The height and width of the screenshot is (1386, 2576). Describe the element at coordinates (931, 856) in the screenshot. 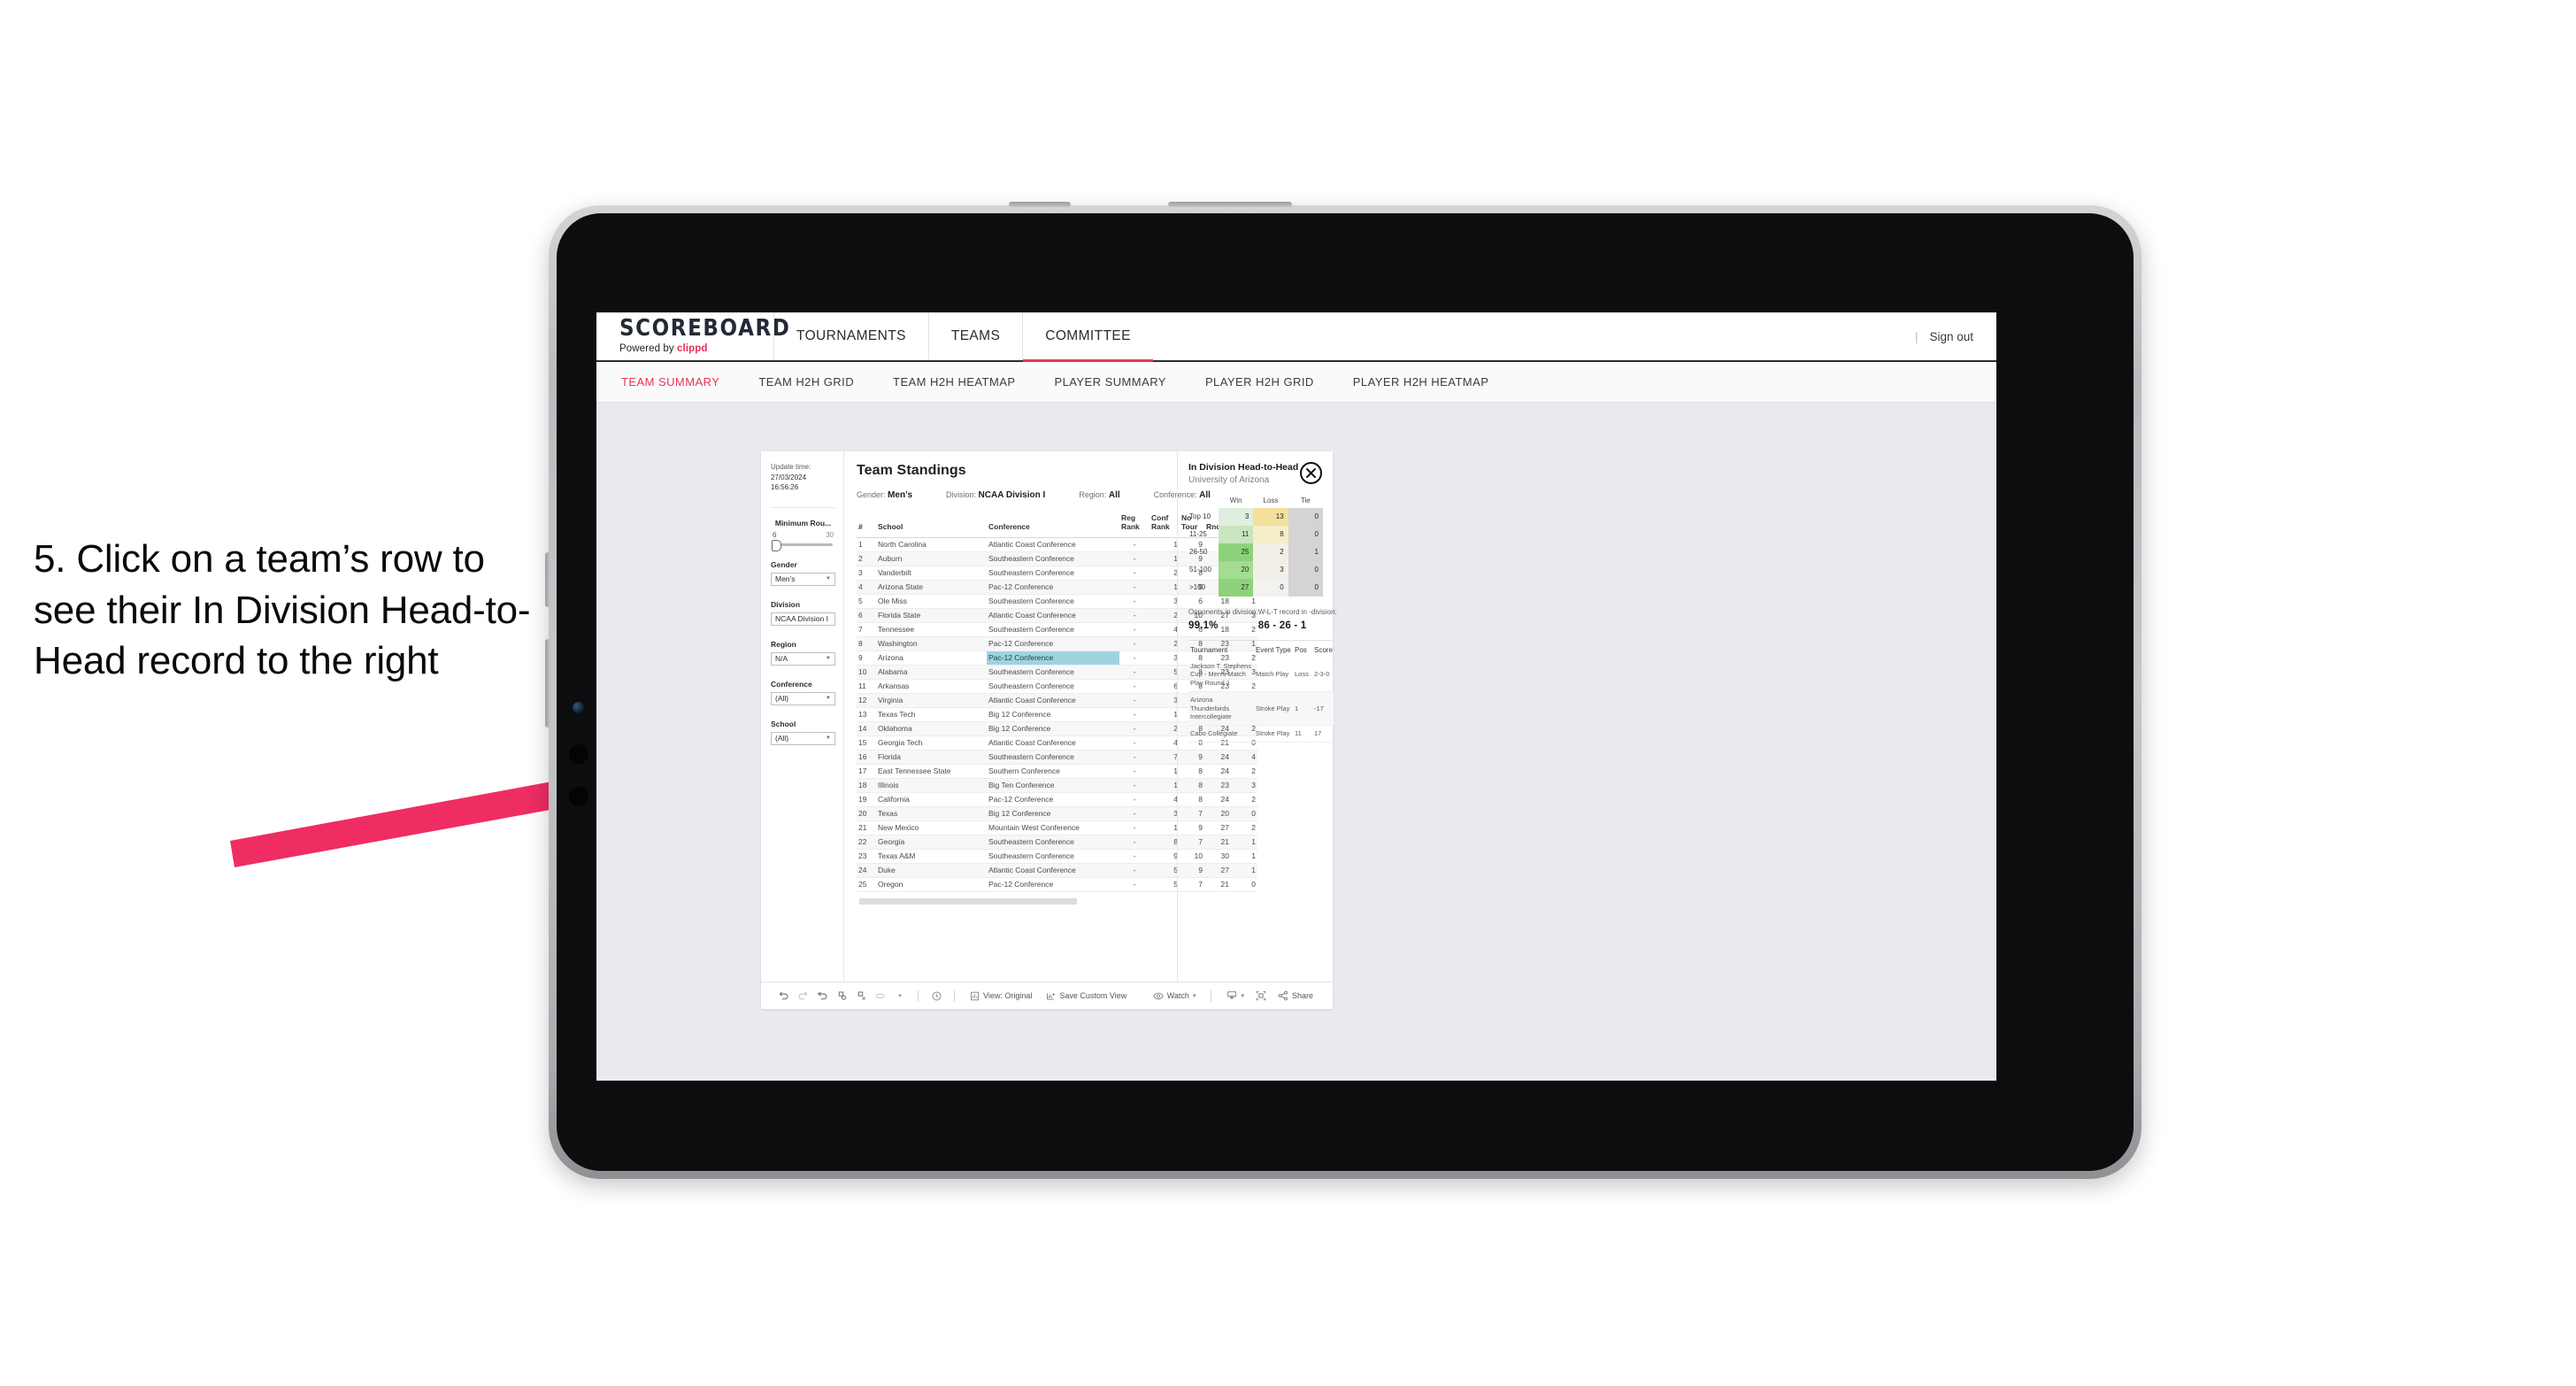

I see `cell-school: Texas A&M` at that location.